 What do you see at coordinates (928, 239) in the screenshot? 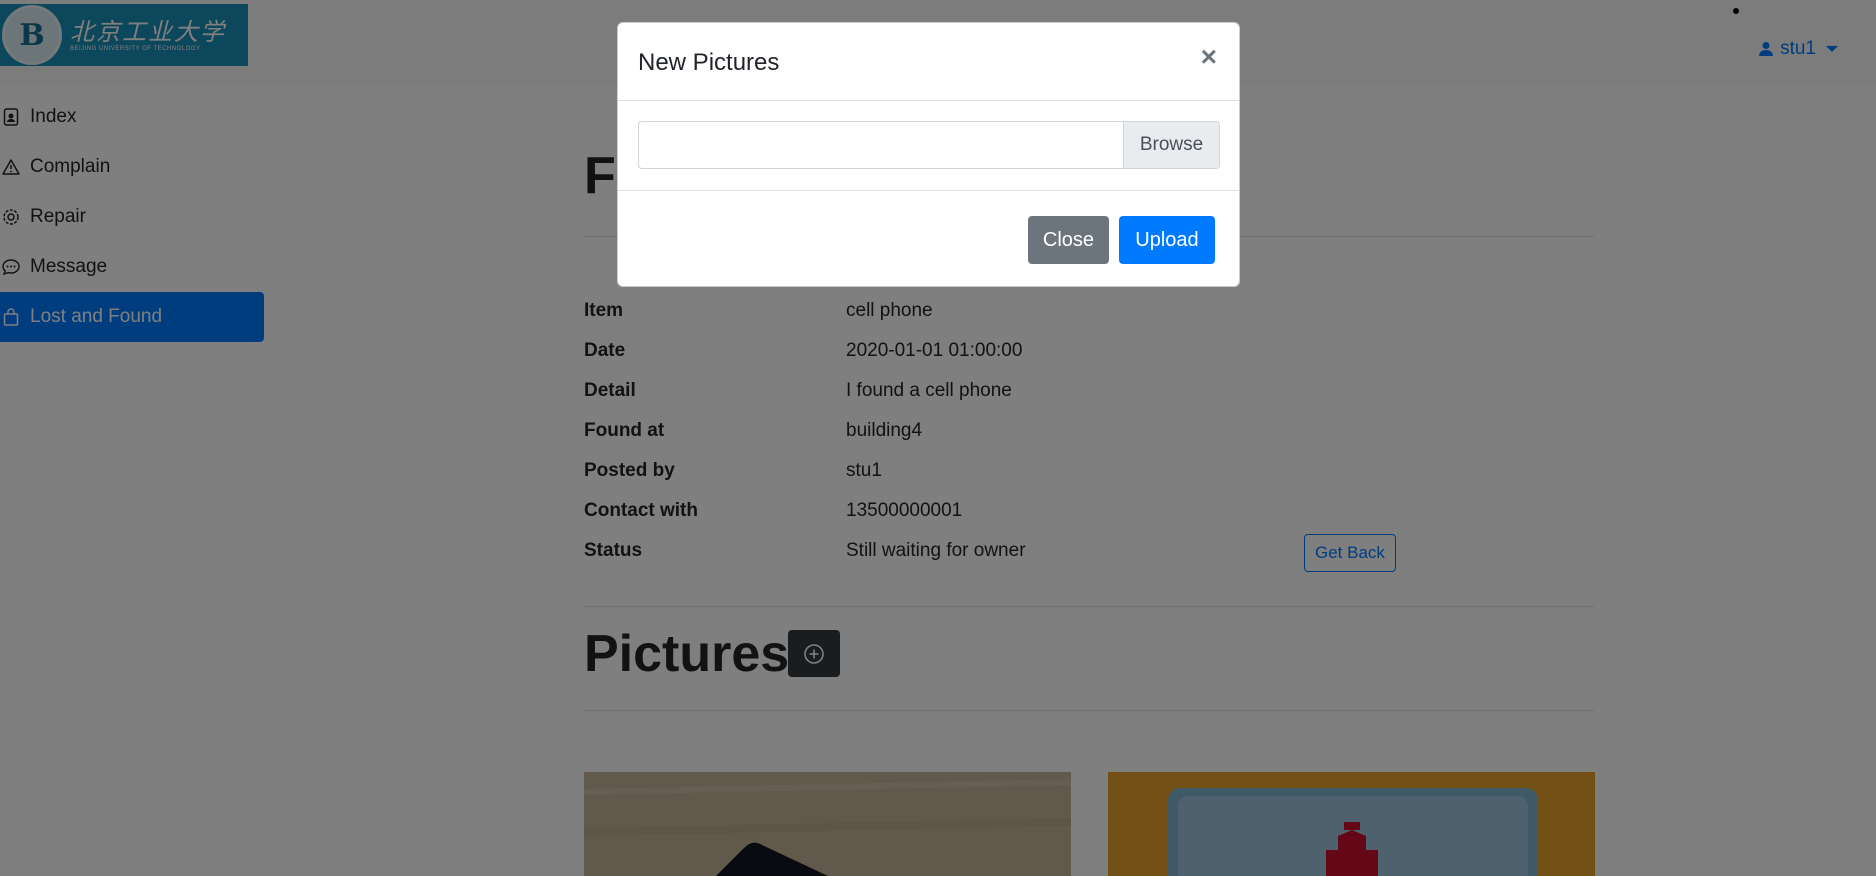
I see `modal-footer: Close Upload` at bounding box center [928, 239].